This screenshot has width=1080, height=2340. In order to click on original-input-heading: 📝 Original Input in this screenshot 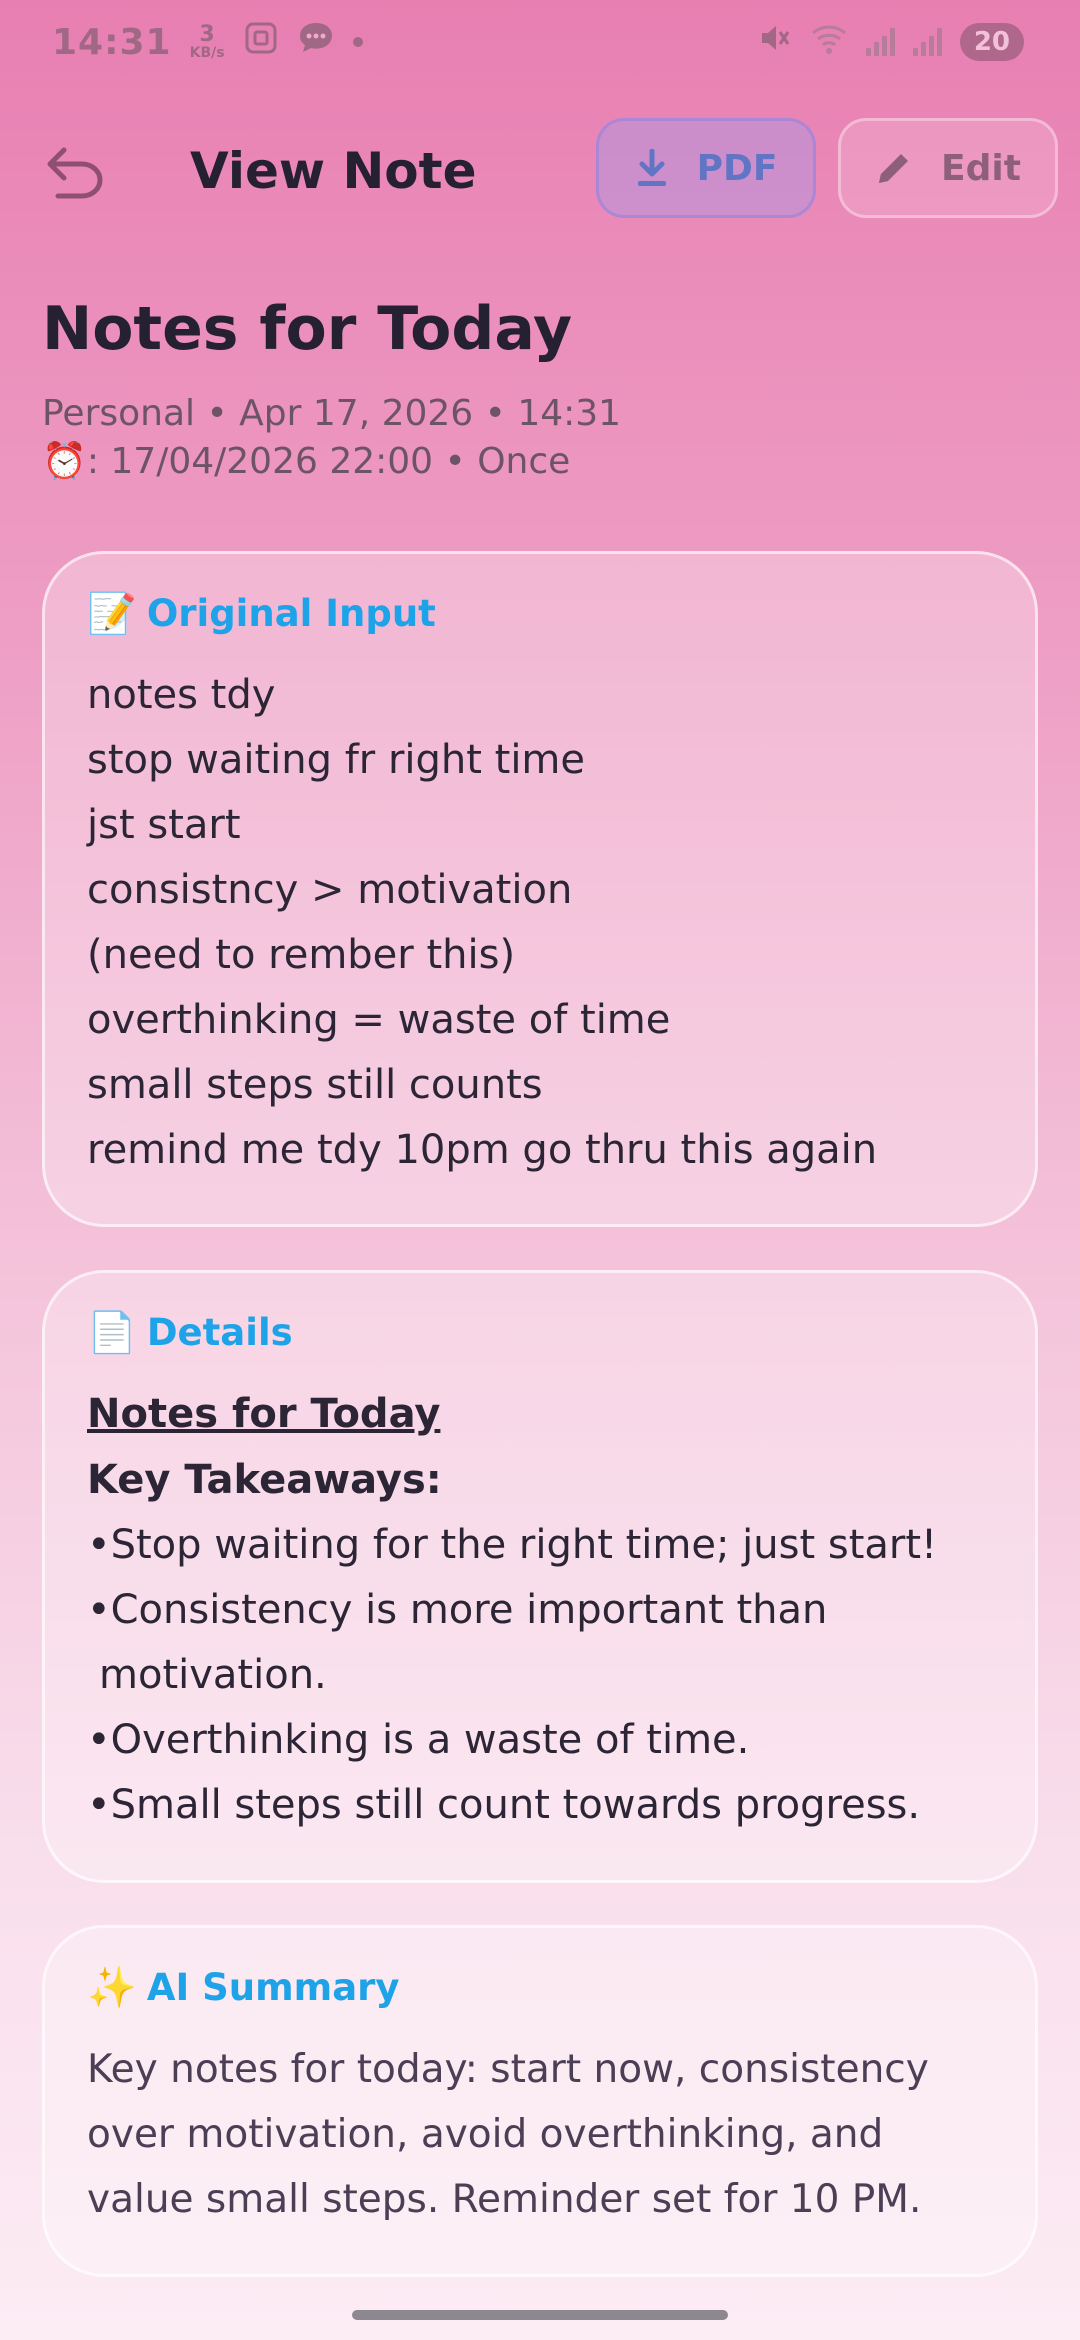, I will do `click(541, 613)`.